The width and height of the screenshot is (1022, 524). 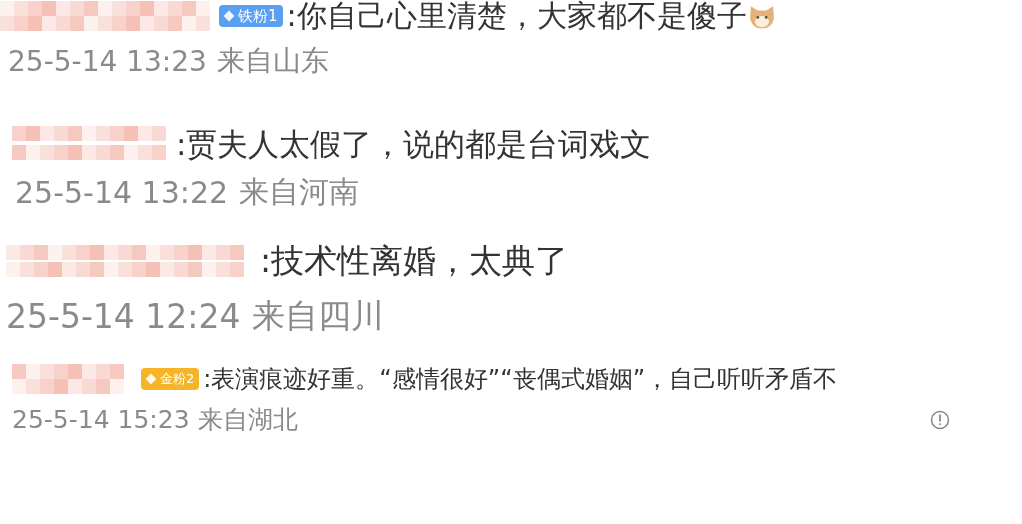 I want to click on comment-date: 25-5-14 13:23, so click(x=107, y=61).